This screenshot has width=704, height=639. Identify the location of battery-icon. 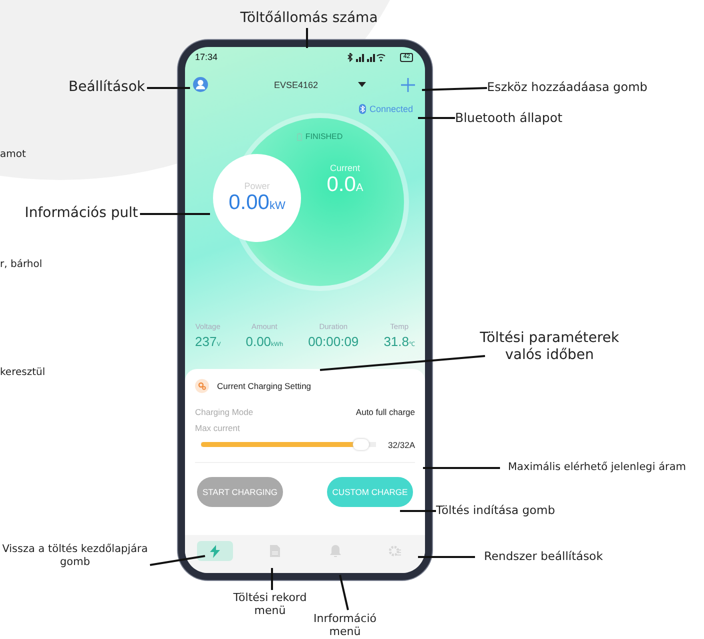
(299, 136).